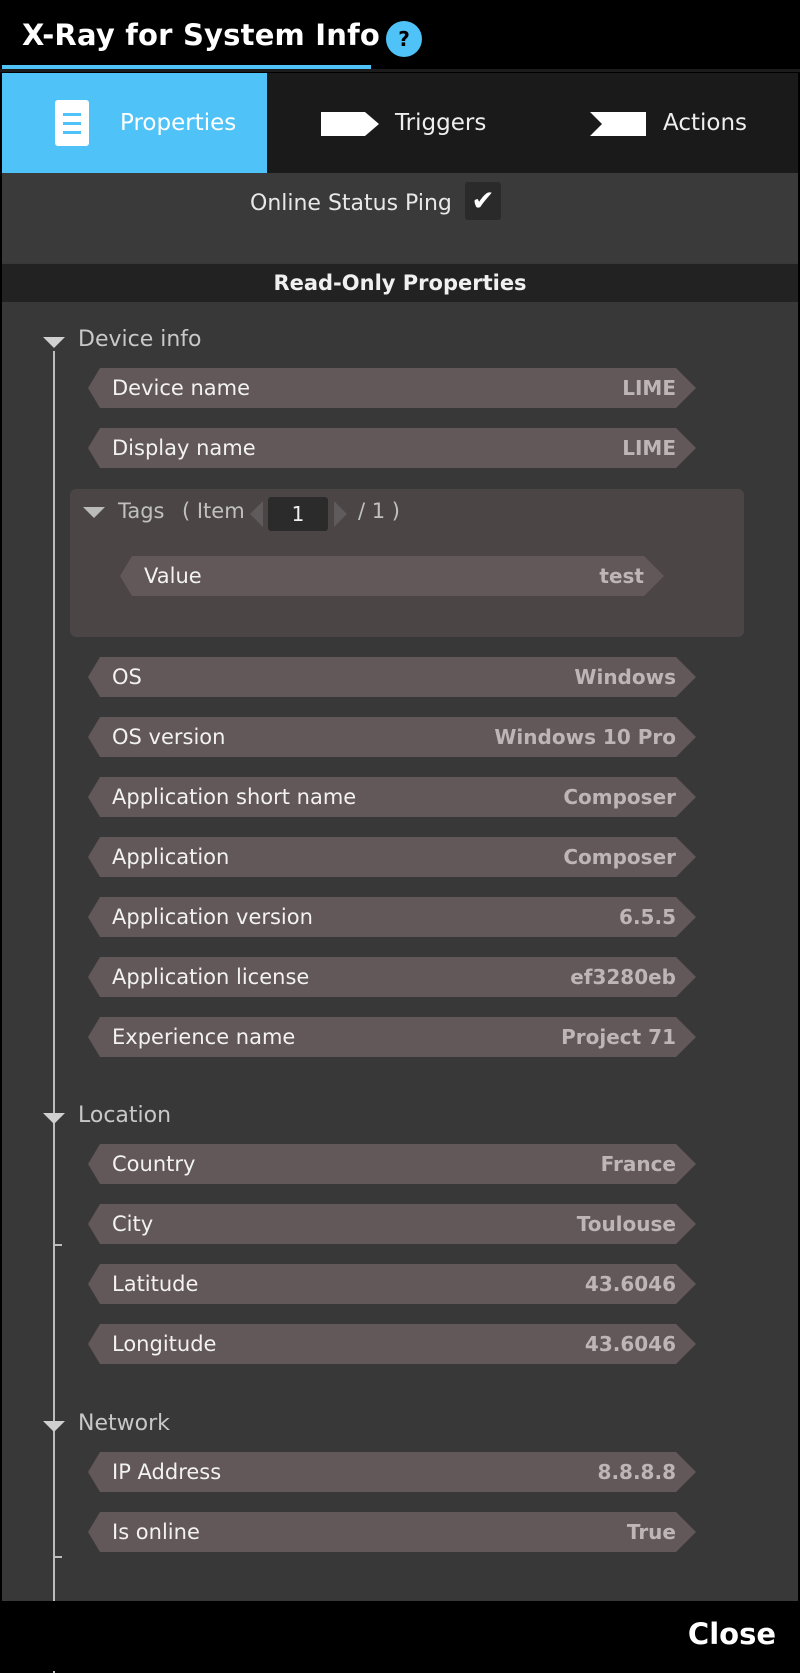 The image size is (800, 1673). Describe the element at coordinates (618, 124) in the screenshot. I see `action-arrow-icon` at that location.